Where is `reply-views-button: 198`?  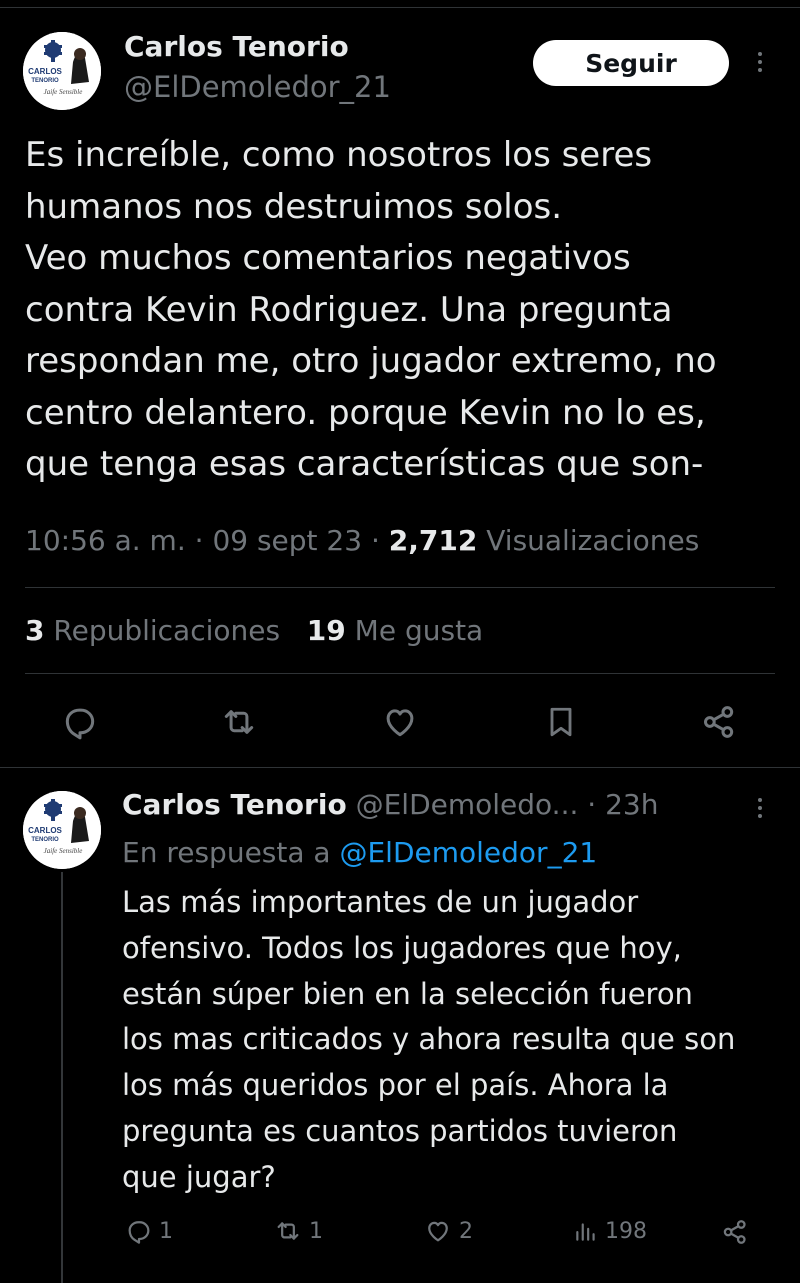 reply-views-button: 198 is located at coordinates (610, 1231).